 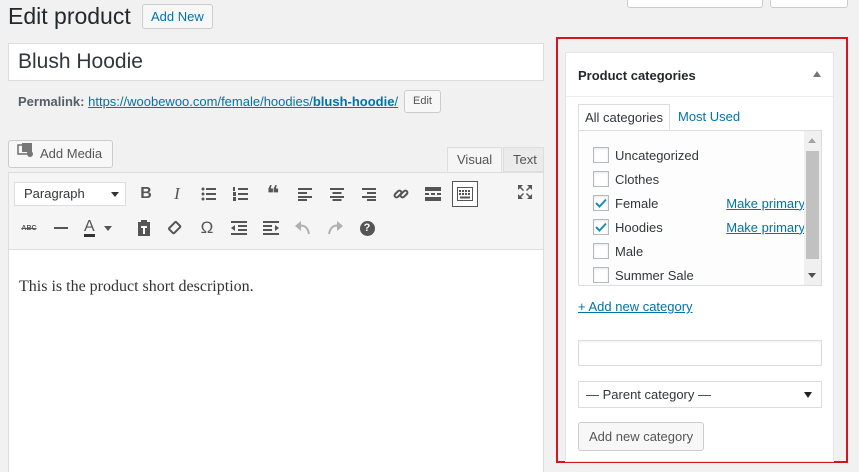 What do you see at coordinates (70, 194) in the screenshot?
I see `format-select: Paragraph` at bounding box center [70, 194].